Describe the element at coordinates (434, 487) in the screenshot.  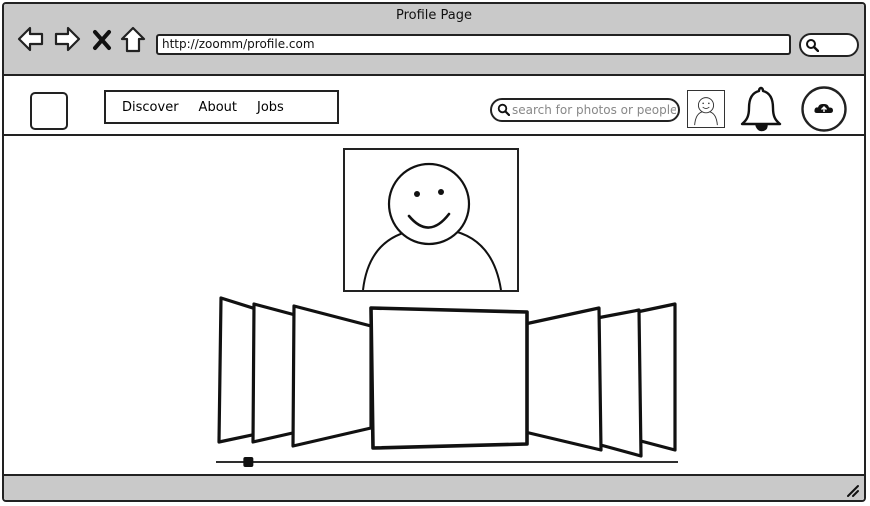
I see `status-bar` at that location.